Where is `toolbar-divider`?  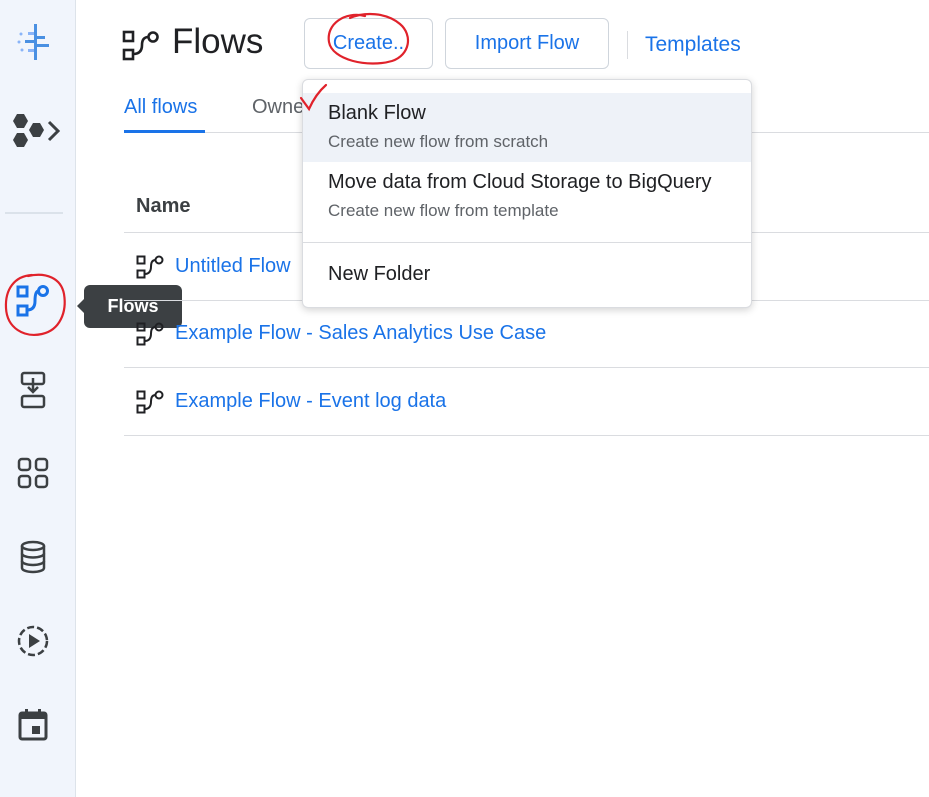 toolbar-divider is located at coordinates (627, 45).